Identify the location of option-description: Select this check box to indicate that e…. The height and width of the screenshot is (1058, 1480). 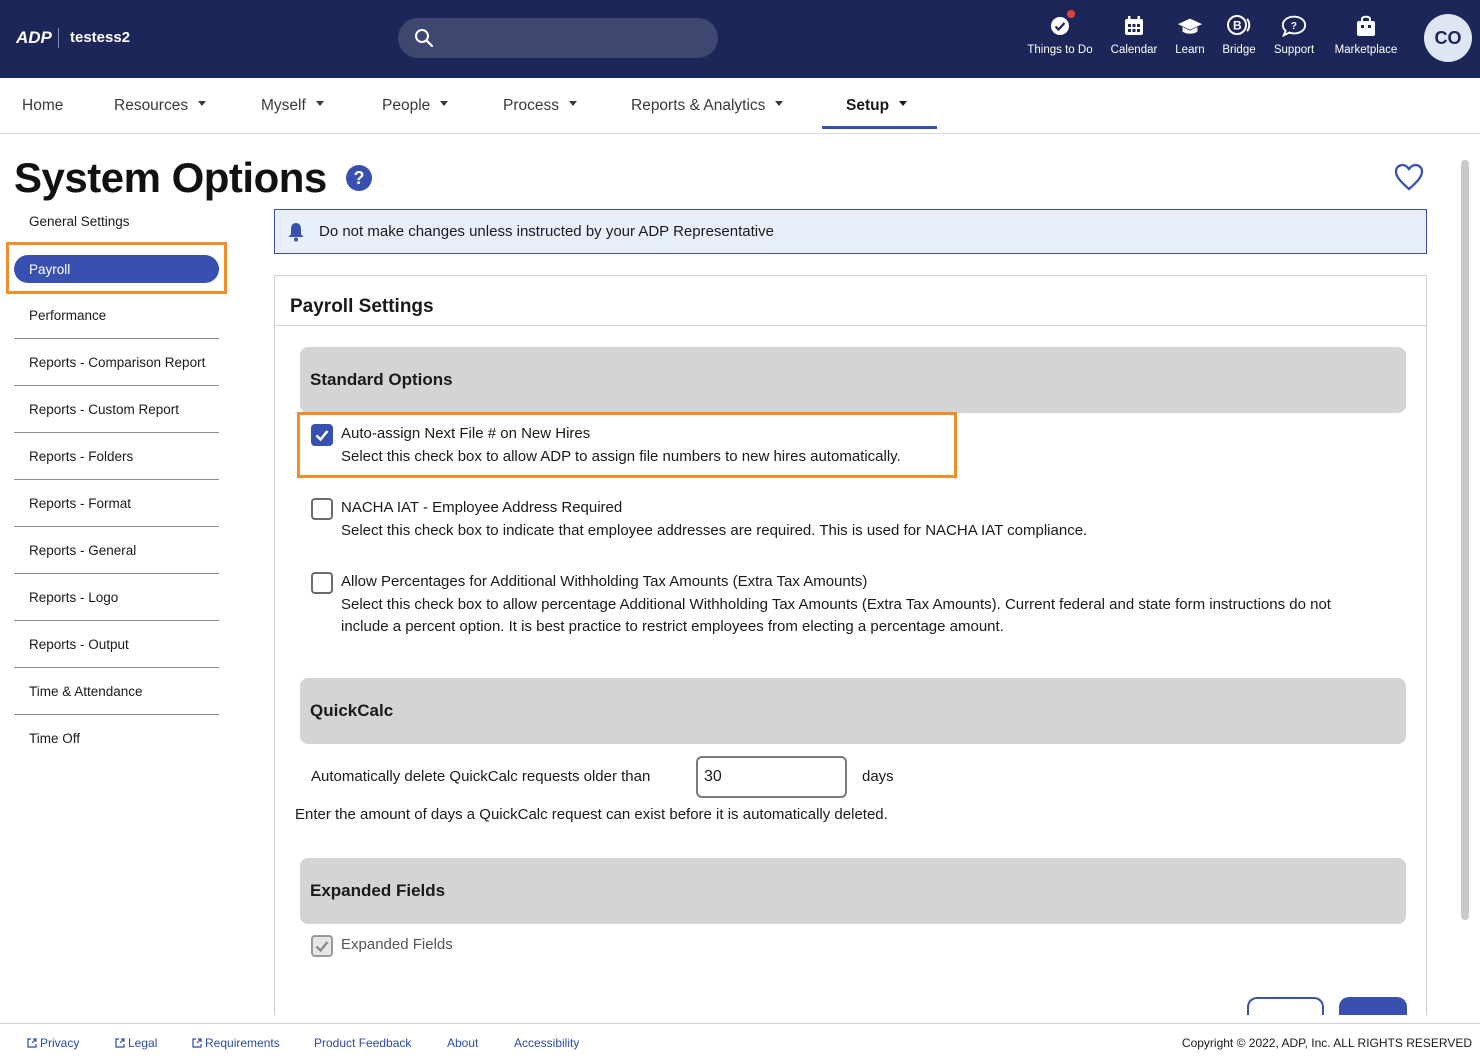
(714, 530).